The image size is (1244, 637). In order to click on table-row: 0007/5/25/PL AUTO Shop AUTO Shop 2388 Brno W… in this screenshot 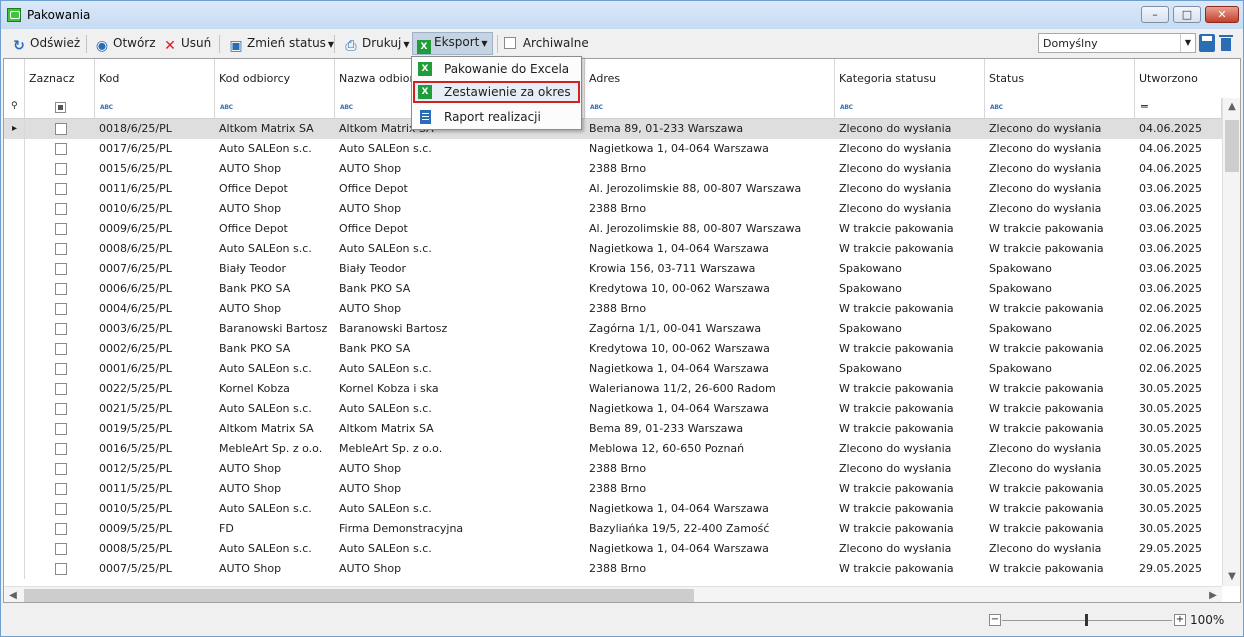, I will do `click(613, 569)`.